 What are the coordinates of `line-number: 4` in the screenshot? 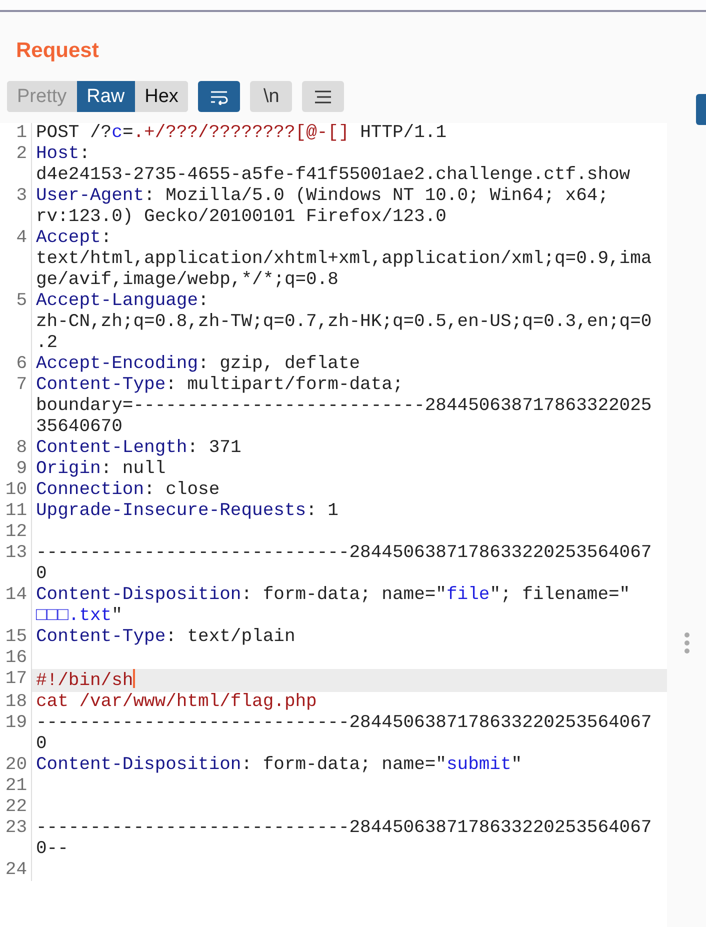 It's located at (21, 238).